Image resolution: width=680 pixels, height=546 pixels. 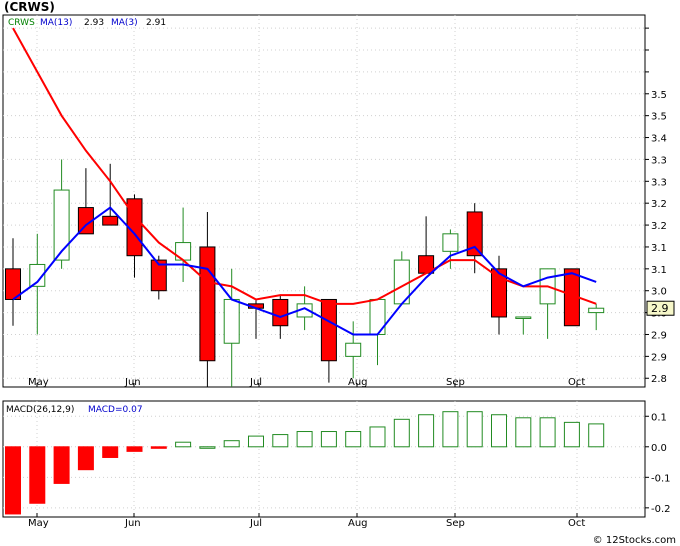 I want to click on legend-ma13-value: 2.93, so click(x=94, y=23).